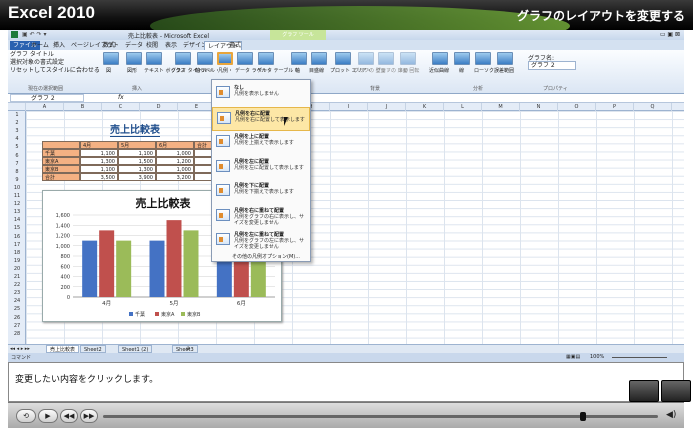 Image resolution: width=693 pixels, height=434 pixels. I want to click on row-header-16: 16, so click(17, 237).